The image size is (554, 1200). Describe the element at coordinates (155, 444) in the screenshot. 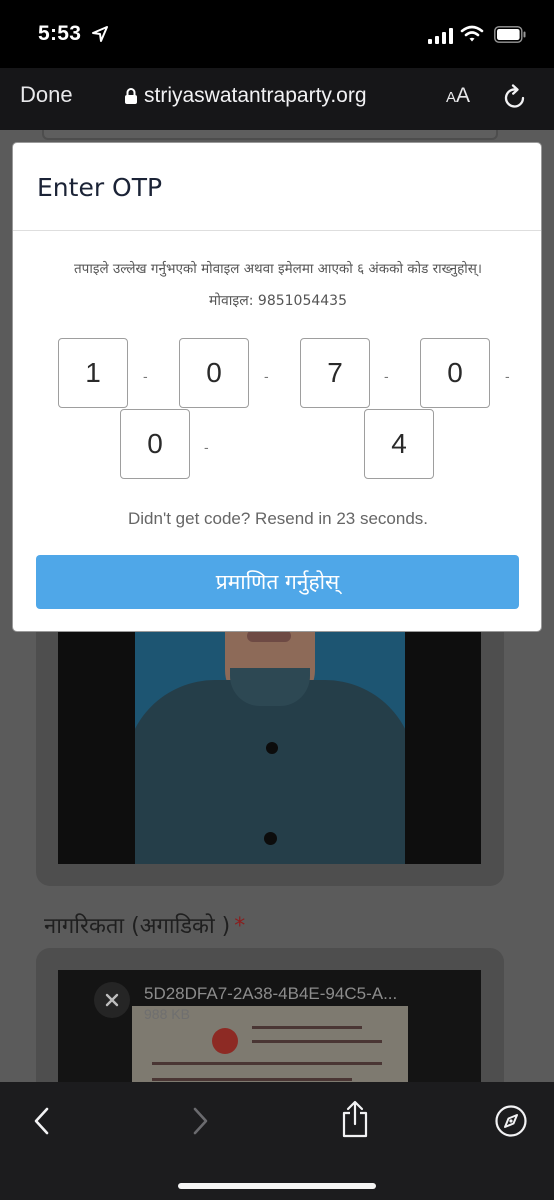

I see `otp-digit-5: 0` at that location.